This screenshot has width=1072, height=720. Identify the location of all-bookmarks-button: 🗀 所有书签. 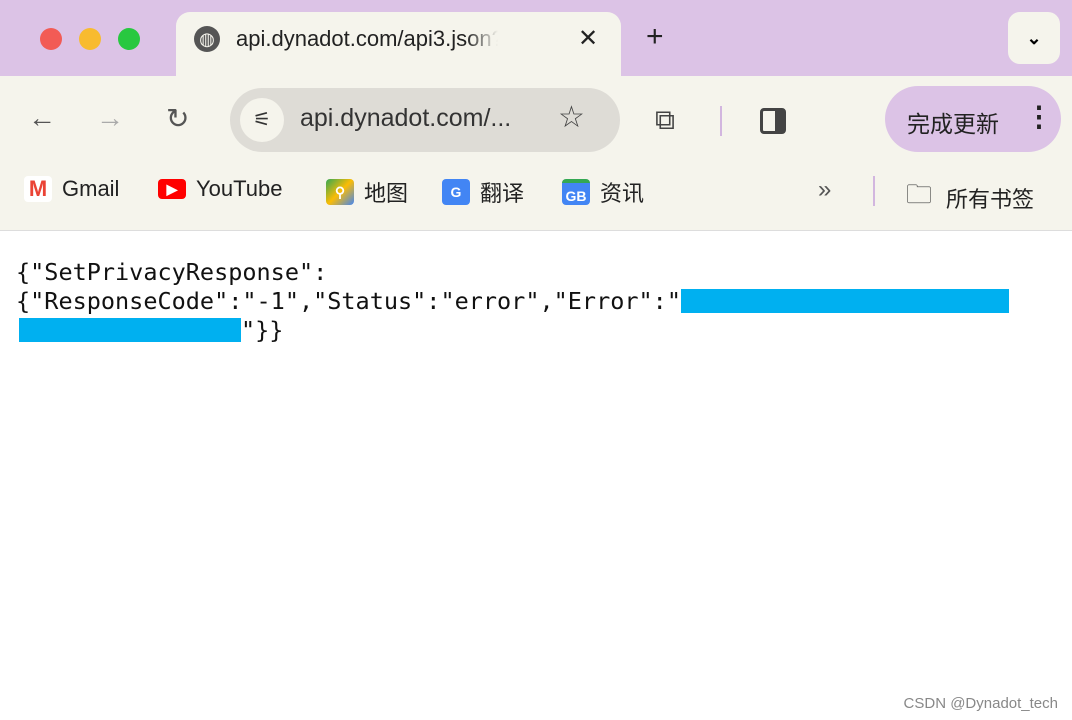
(970, 198).